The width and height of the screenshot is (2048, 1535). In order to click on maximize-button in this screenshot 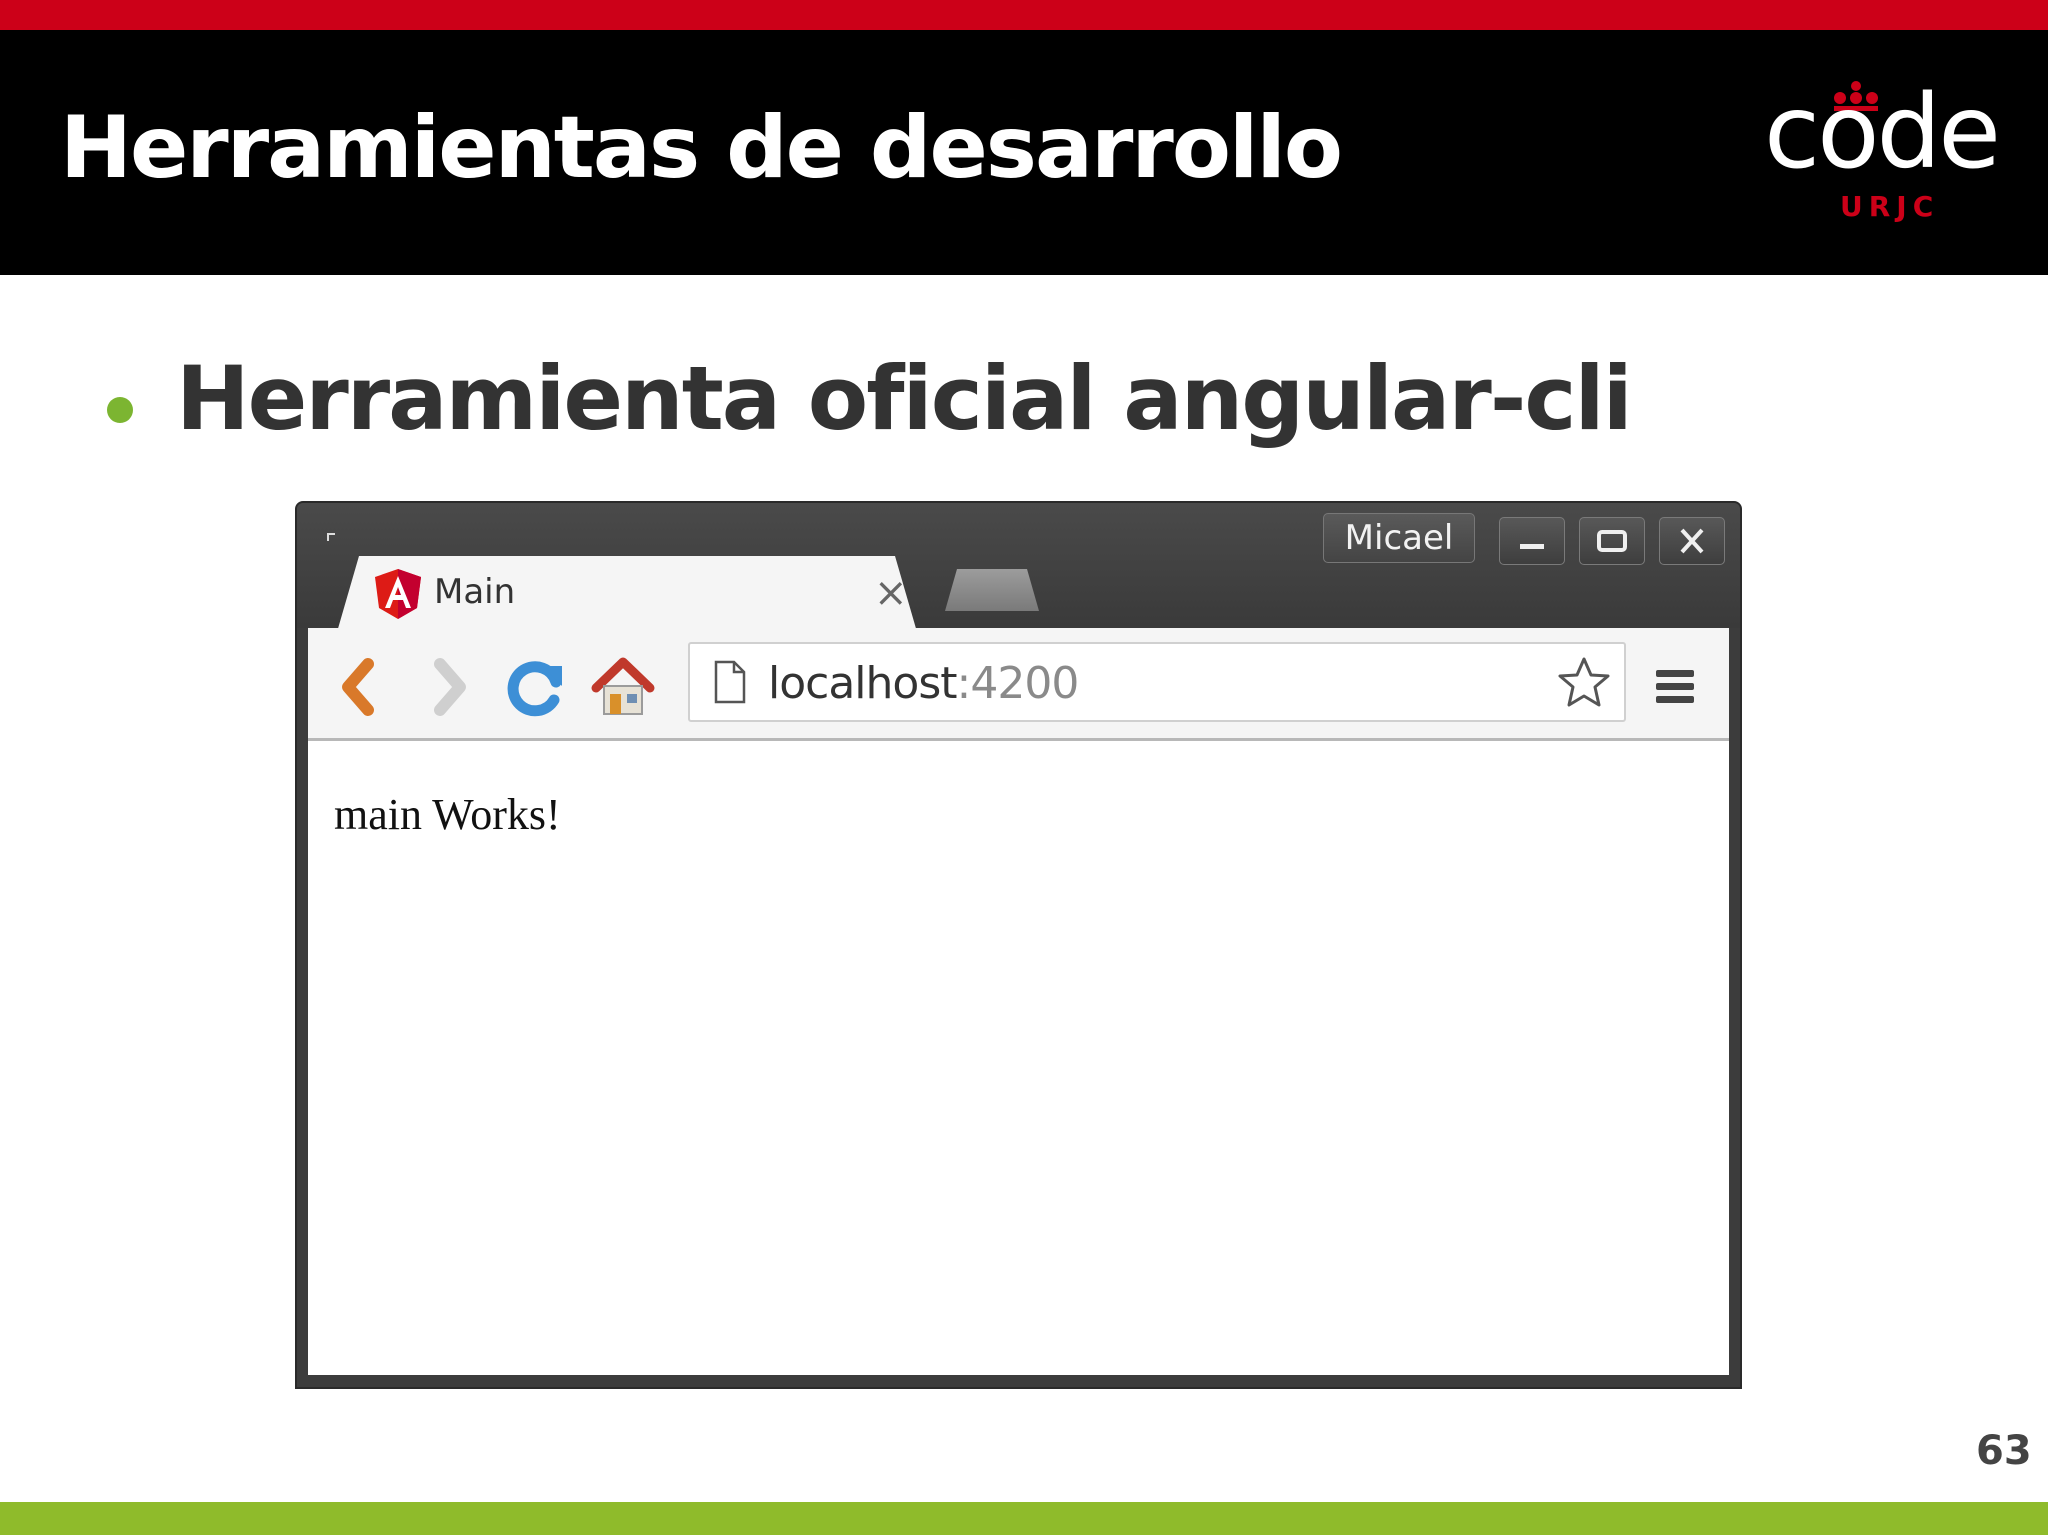, I will do `click(1612, 541)`.